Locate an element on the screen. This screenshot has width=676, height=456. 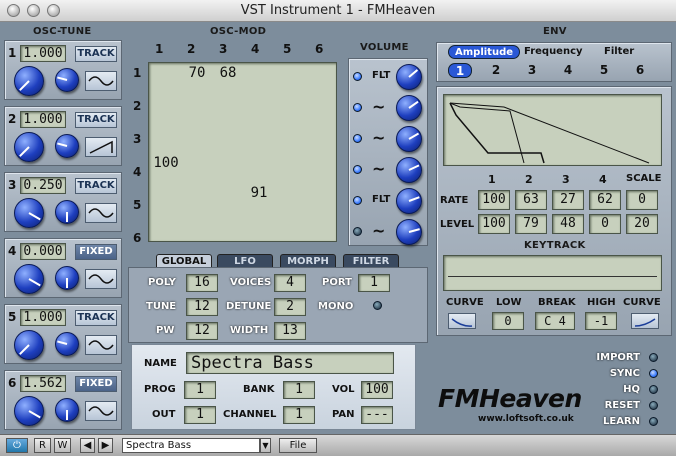
curve-high-button is located at coordinates (645, 321).